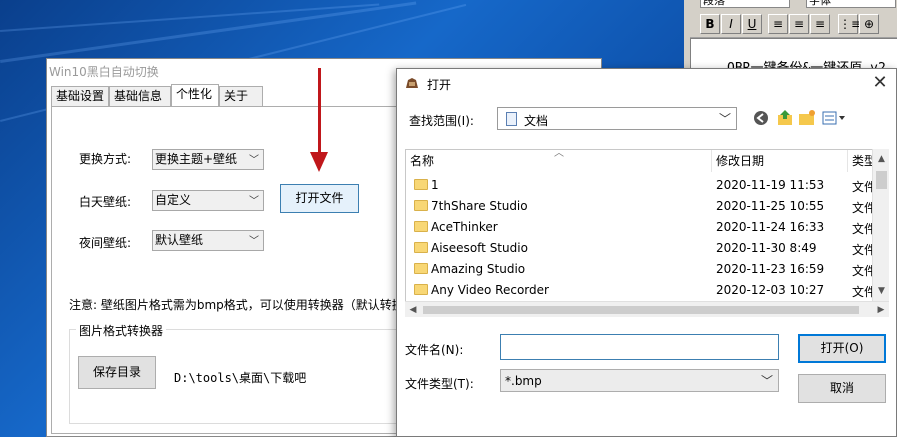  I want to click on bold-button: B, so click(710, 24).